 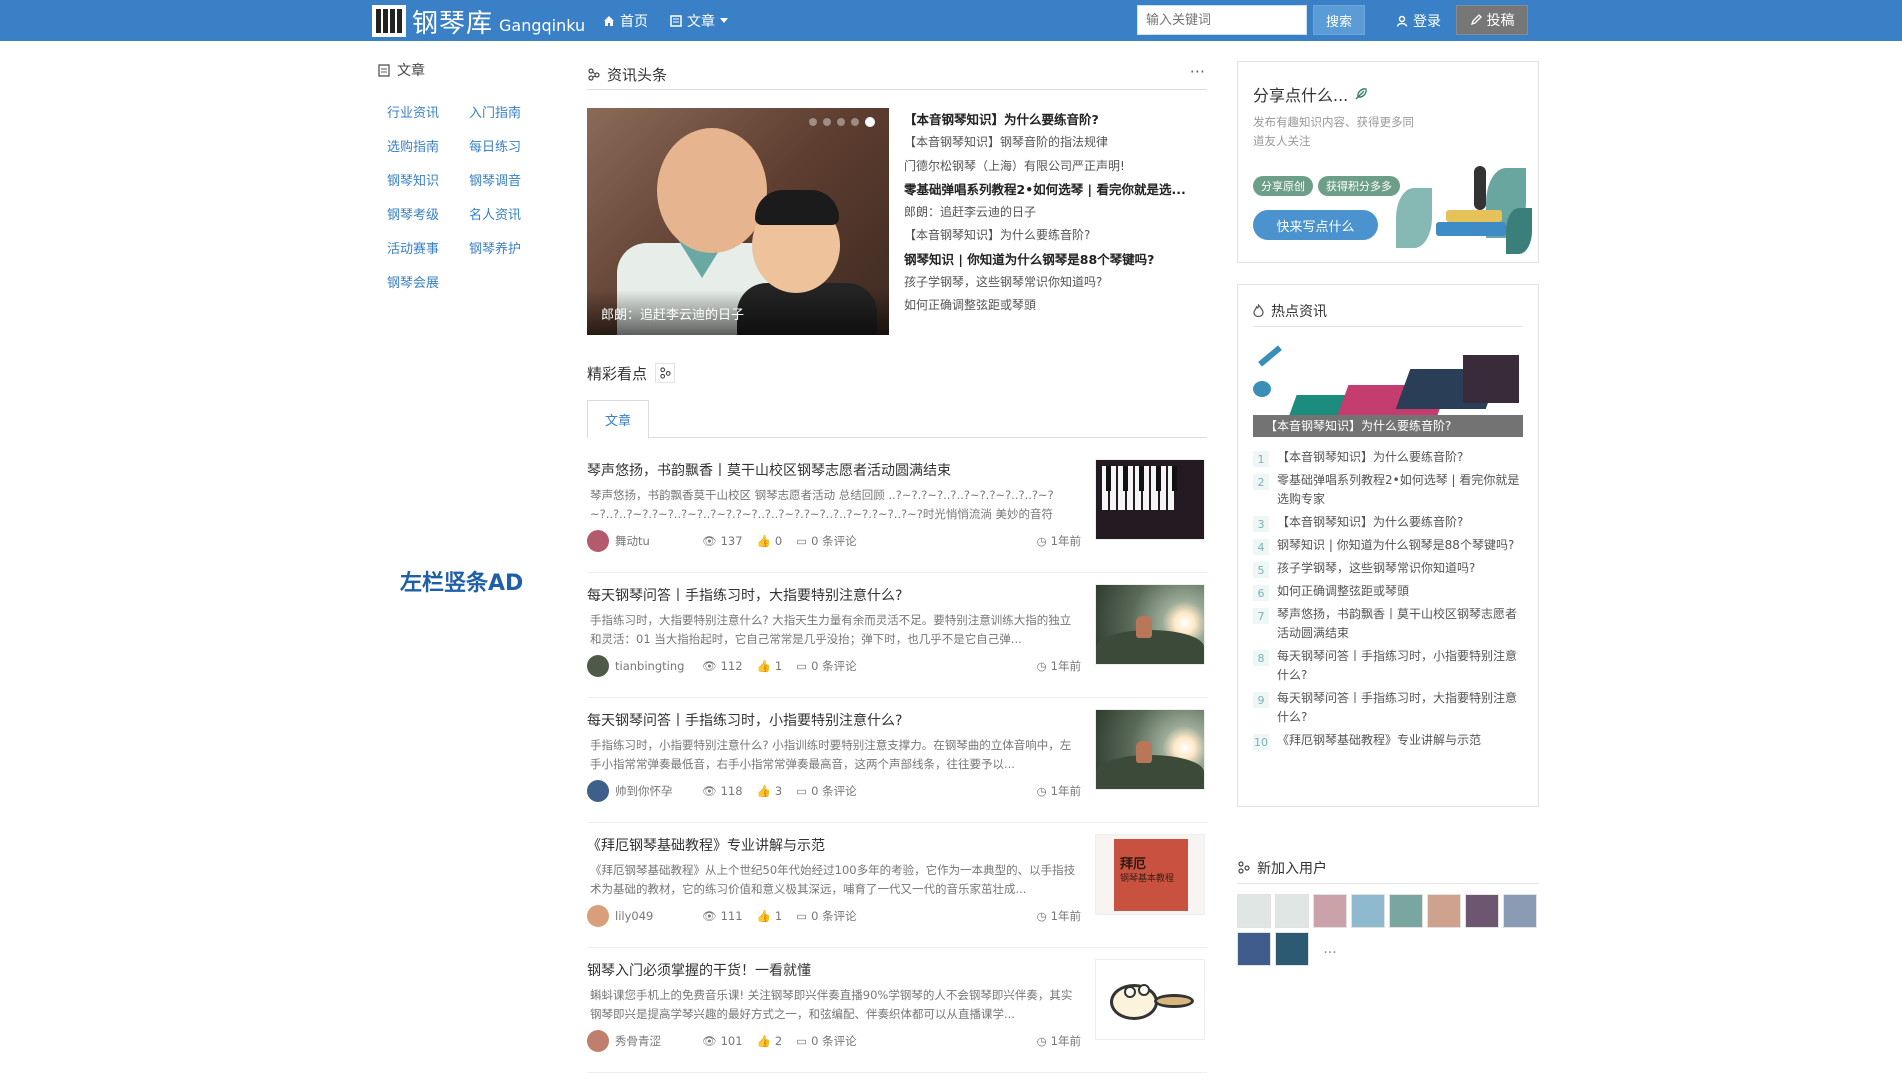 What do you see at coordinates (1389, 591) in the screenshot?
I see `hot-news-item: 6 如何正确调整弦距或琴頭` at bounding box center [1389, 591].